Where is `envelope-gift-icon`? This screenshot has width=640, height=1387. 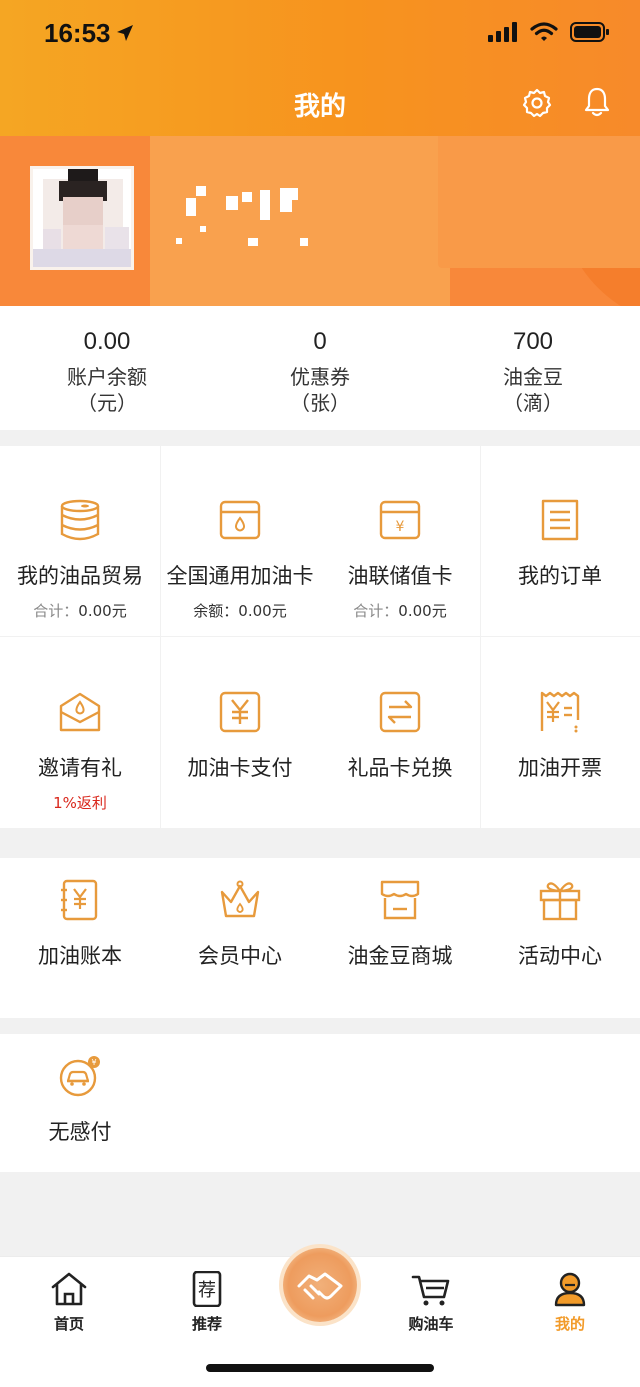 envelope-gift-icon is located at coordinates (80, 712).